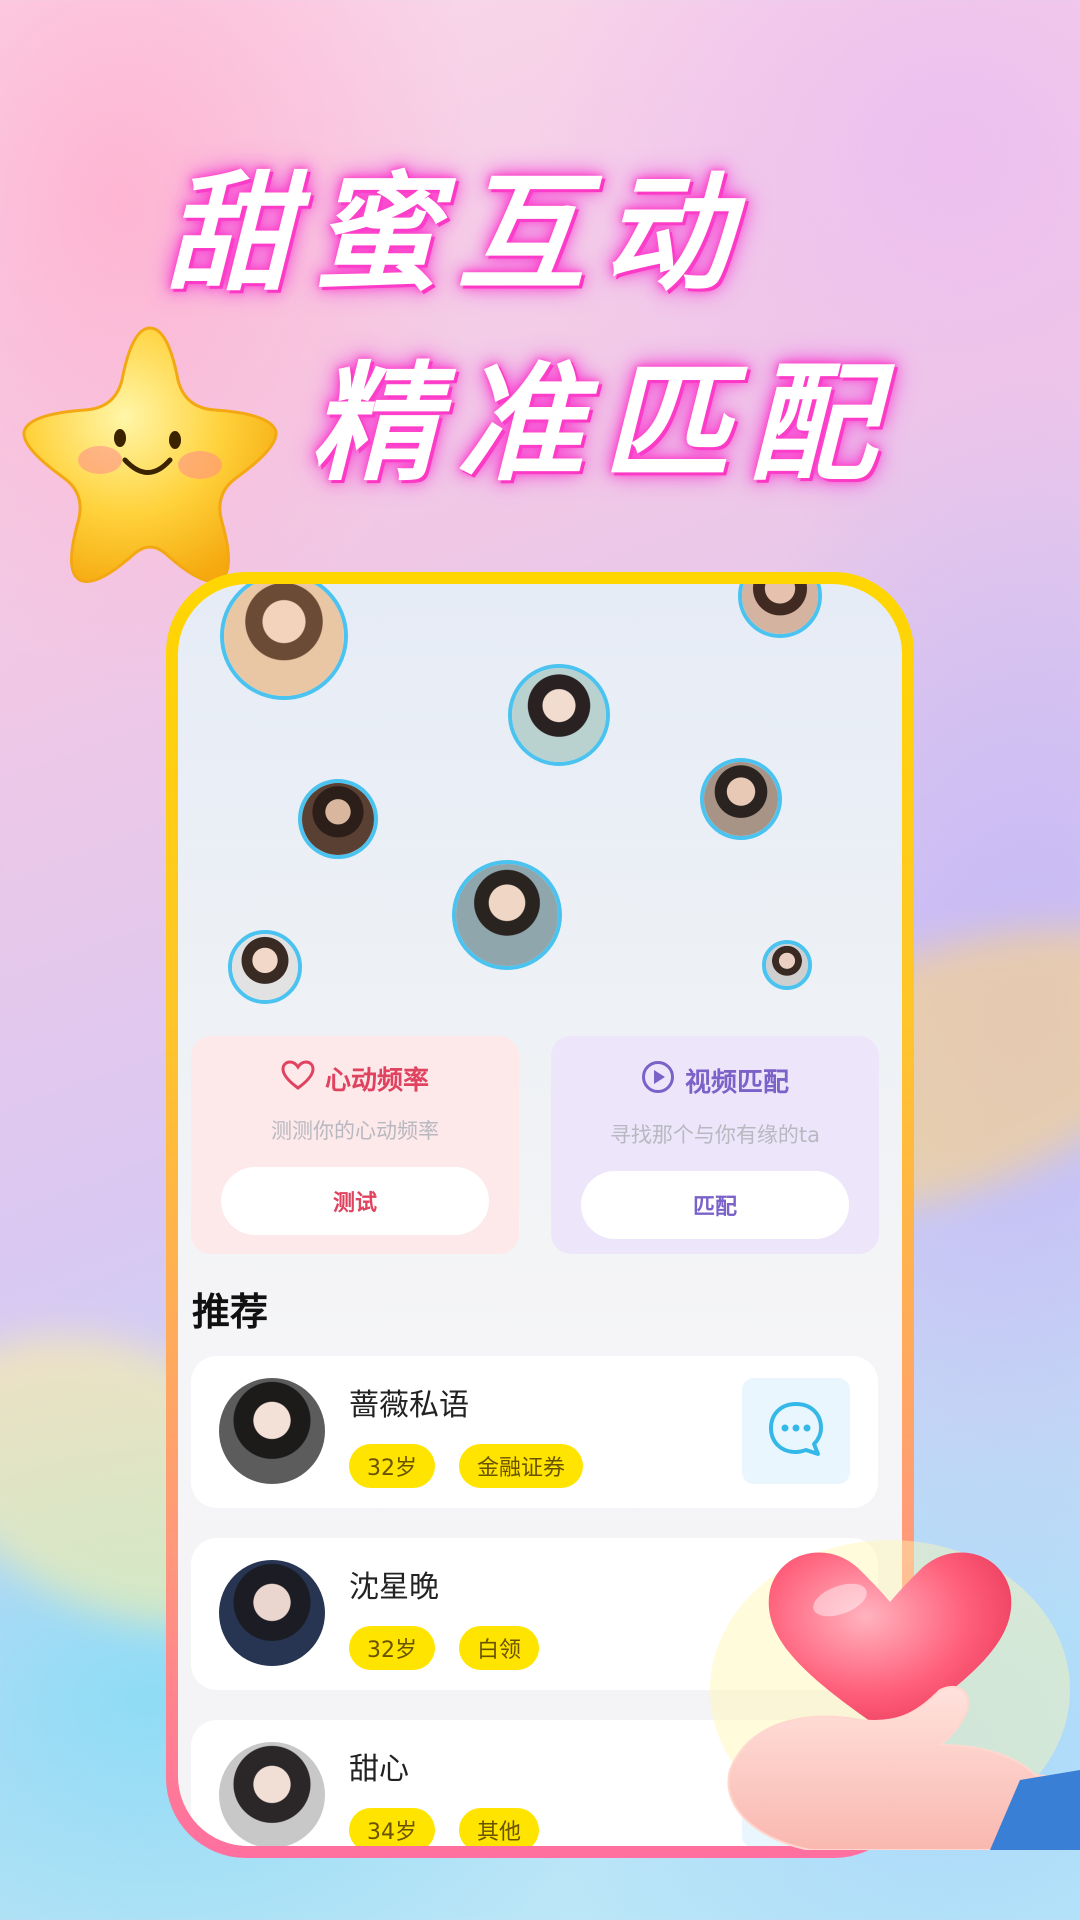 The height and width of the screenshot is (1920, 1080). What do you see at coordinates (150, 450) in the screenshot?
I see `smiling-star-icon` at bounding box center [150, 450].